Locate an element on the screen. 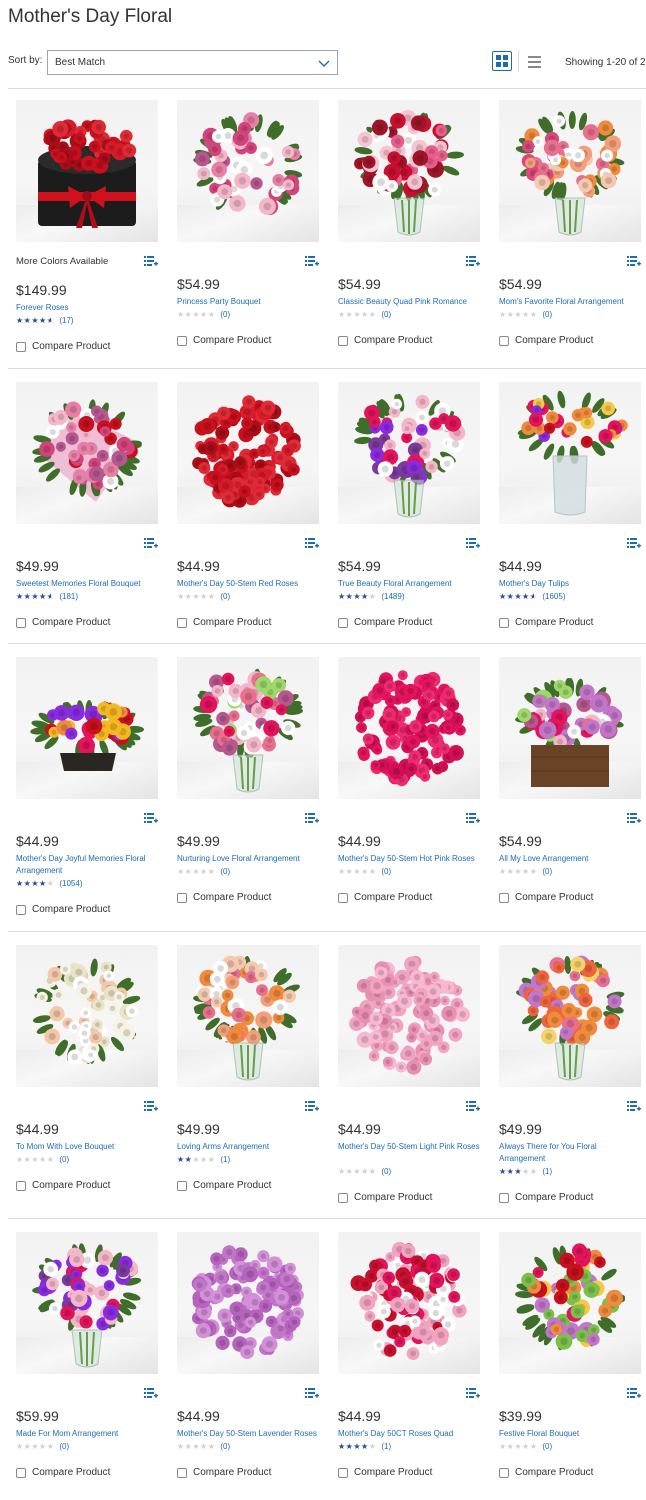 Image resolution: width=646 pixels, height=1500 pixels. review-count-link: (1605) is located at coordinates (553, 597).